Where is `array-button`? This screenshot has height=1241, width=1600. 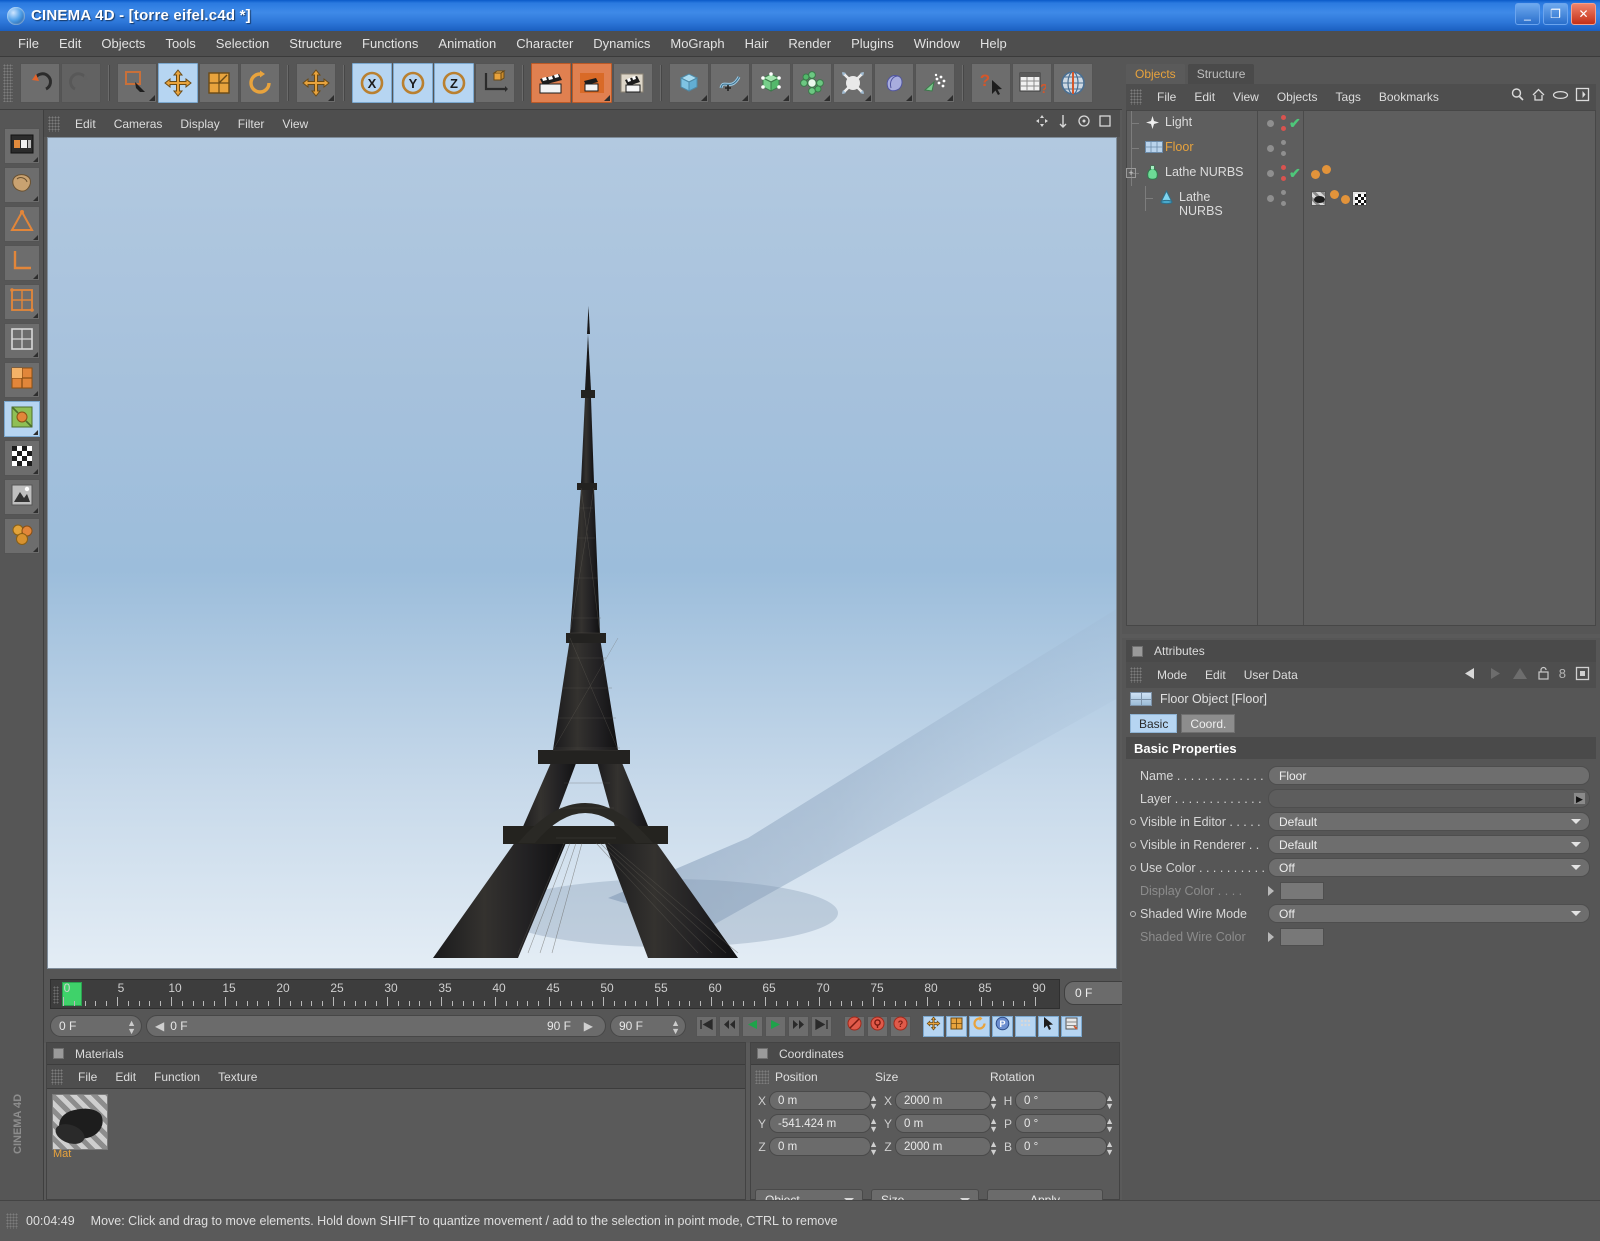 array-button is located at coordinates (812, 83).